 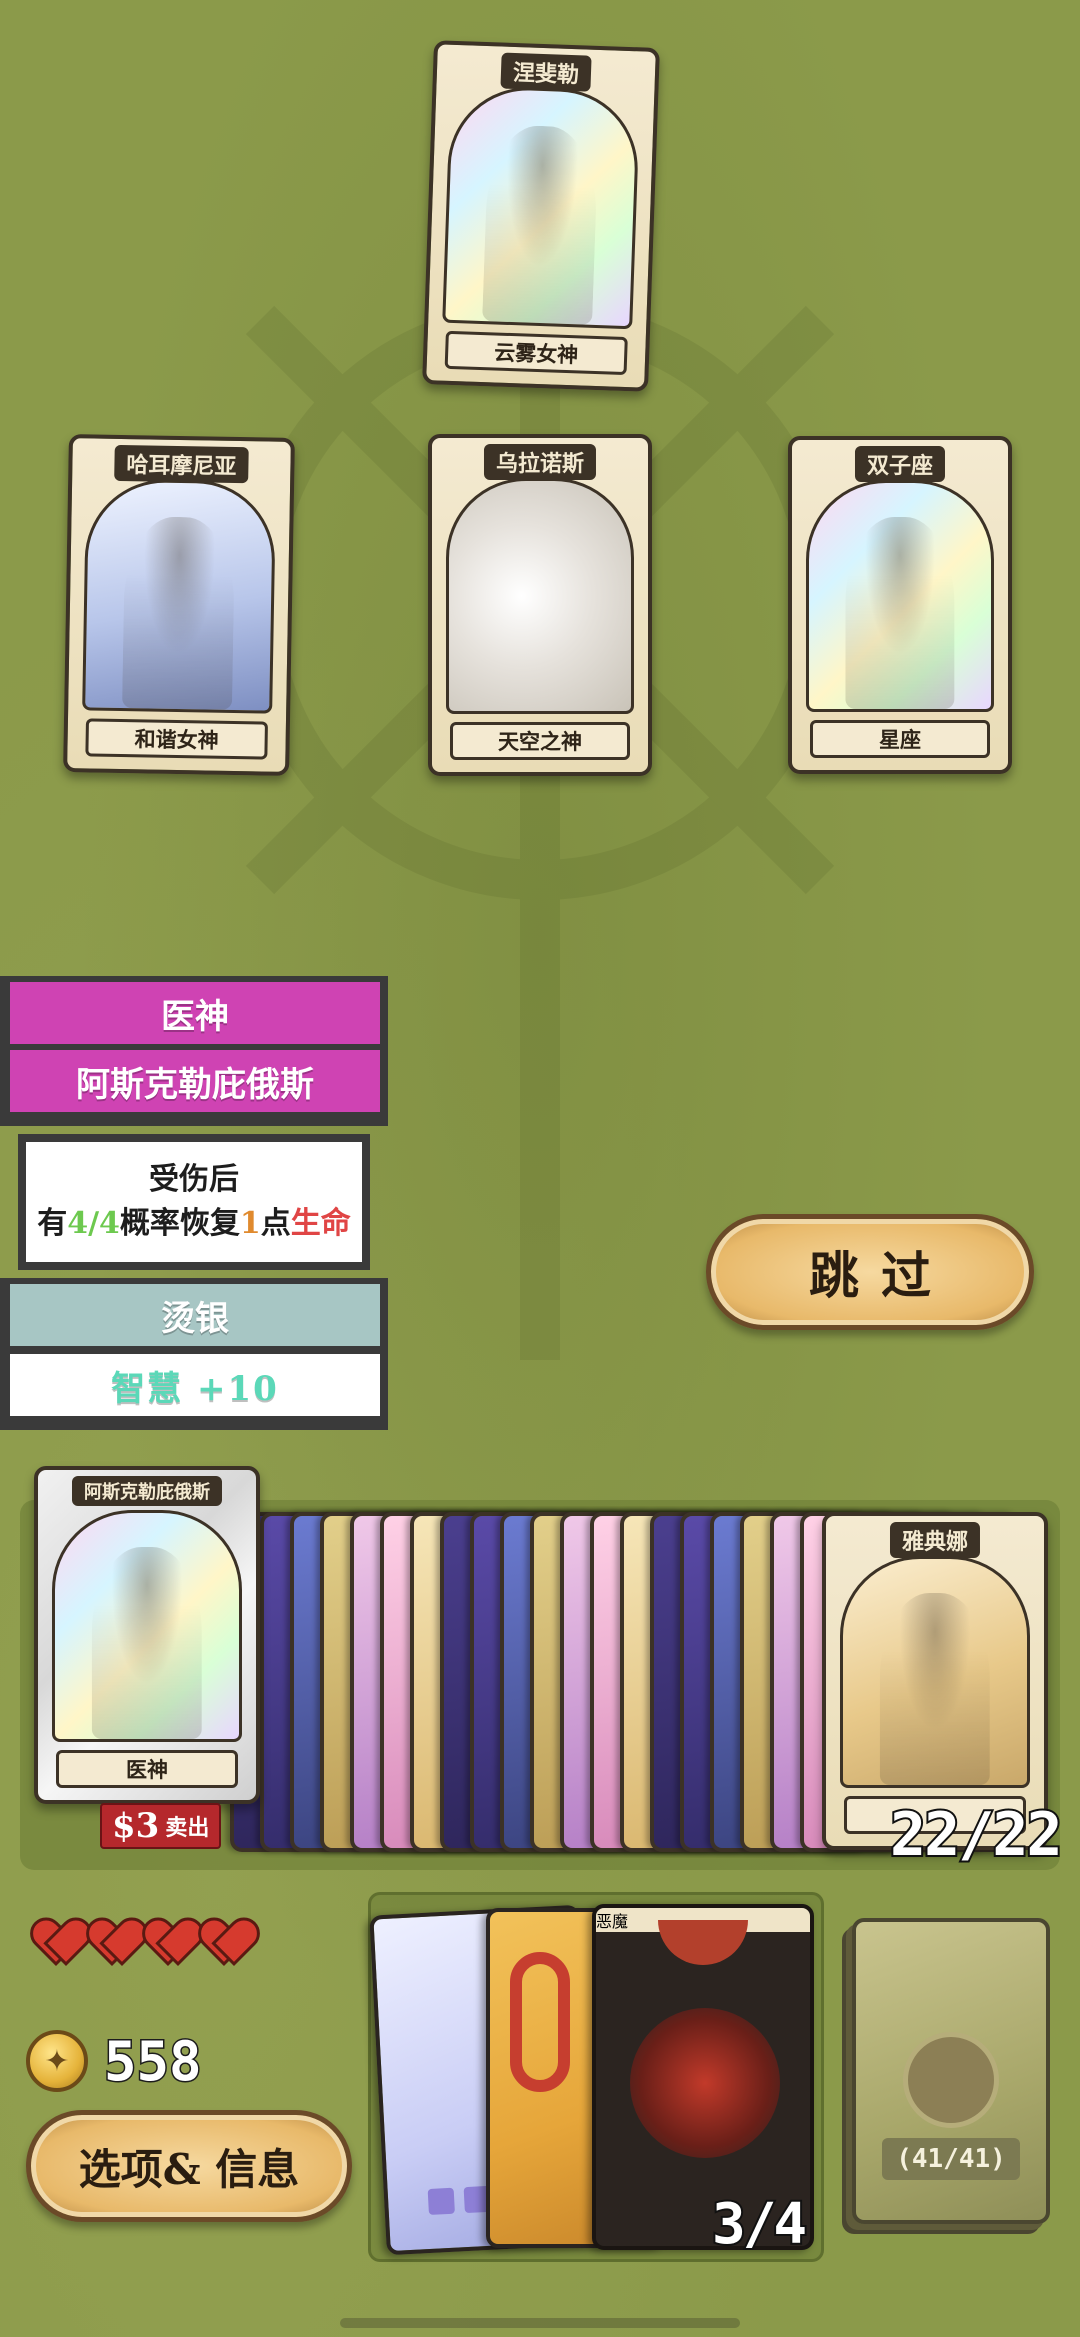 I want to click on skip-button: 跳过, so click(x=870, y=1272).